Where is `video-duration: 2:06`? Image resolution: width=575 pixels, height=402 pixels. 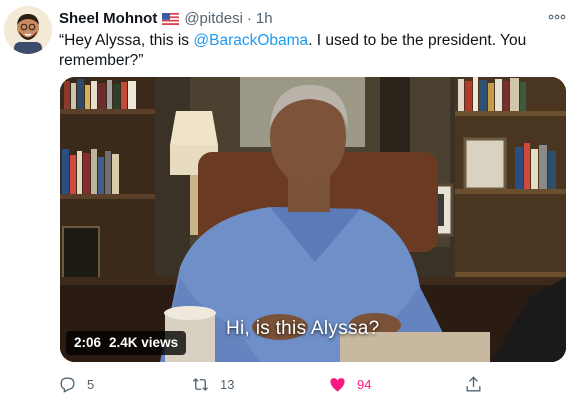
video-duration: 2:06 is located at coordinates (88, 342).